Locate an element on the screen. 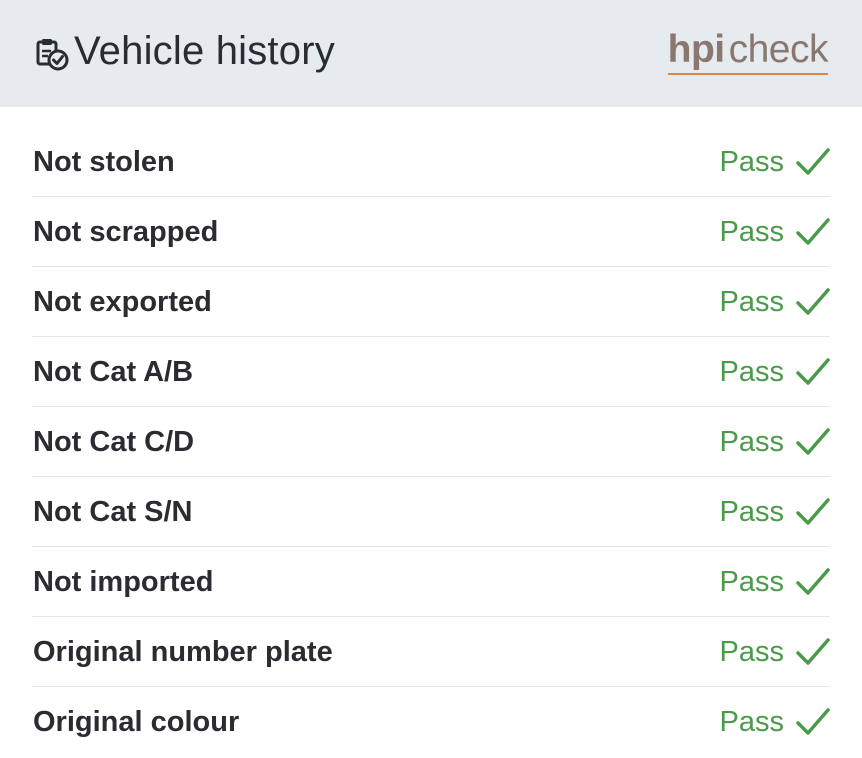  check-row: Not Cat S/N Pass is located at coordinates (431, 512).